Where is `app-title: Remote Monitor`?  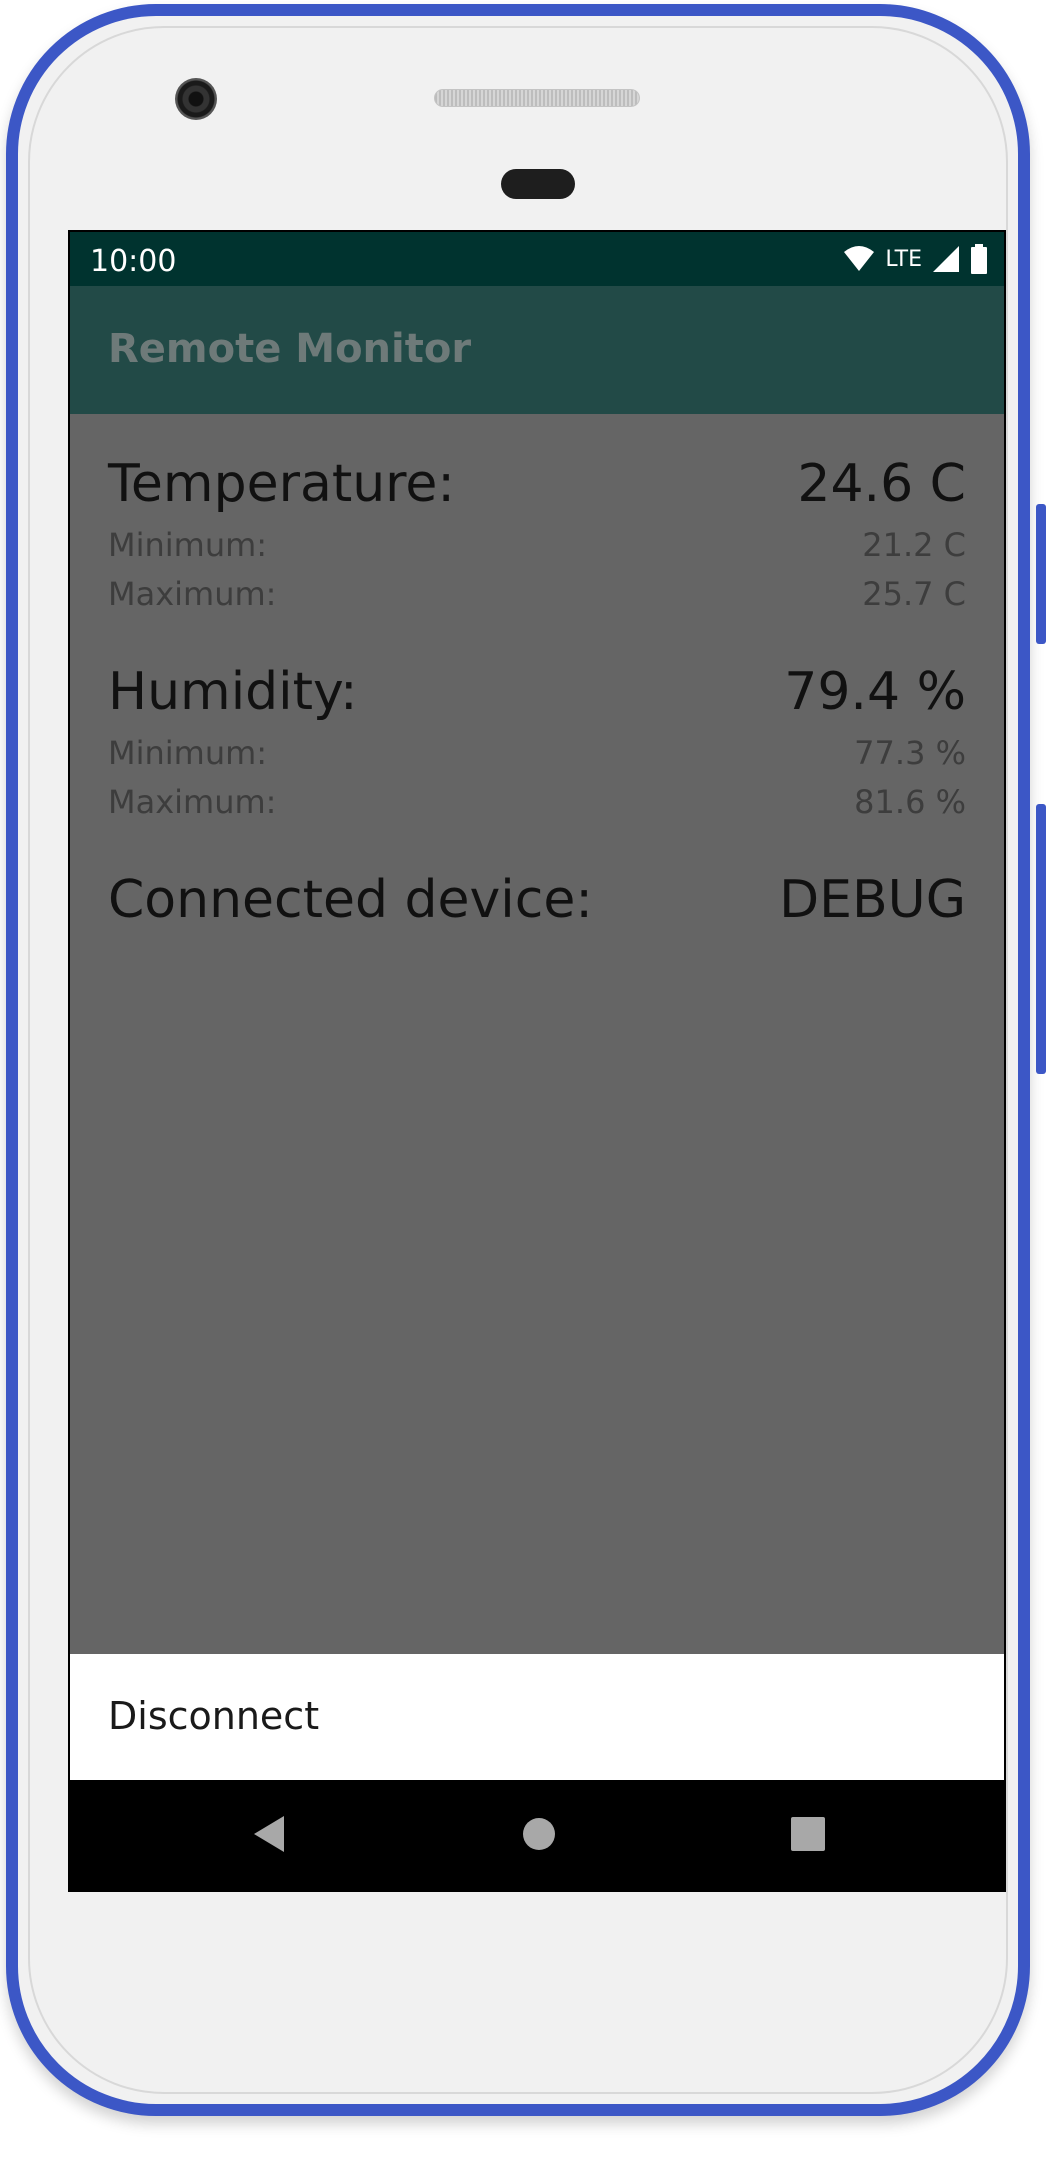
app-title: Remote Monitor is located at coordinates (290, 349).